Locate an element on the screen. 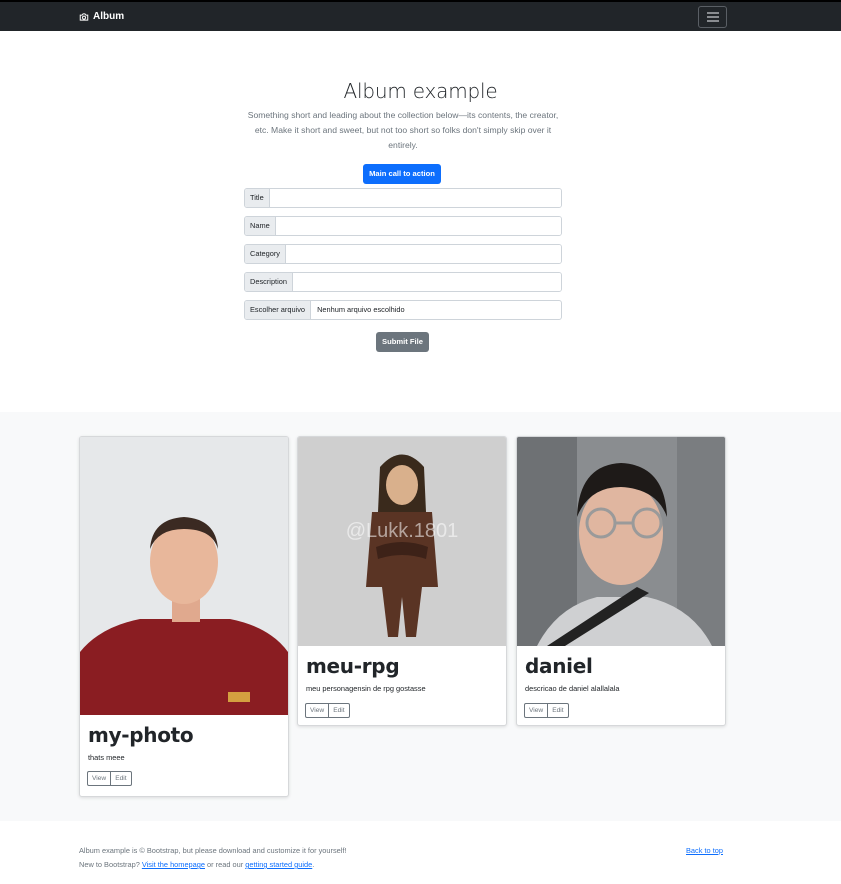 The image size is (841, 884). file-status: Nenhum arquivo escolhido is located at coordinates (361, 309).